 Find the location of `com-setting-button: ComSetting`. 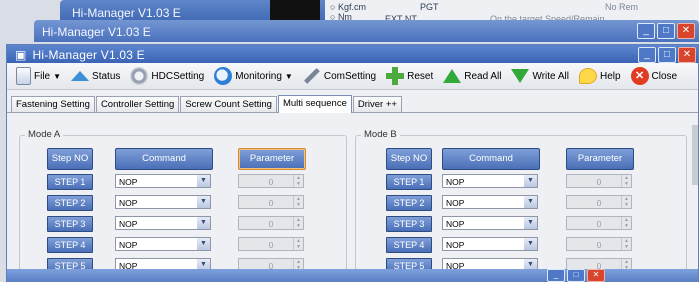

com-setting-button: ComSetting is located at coordinates (339, 76).